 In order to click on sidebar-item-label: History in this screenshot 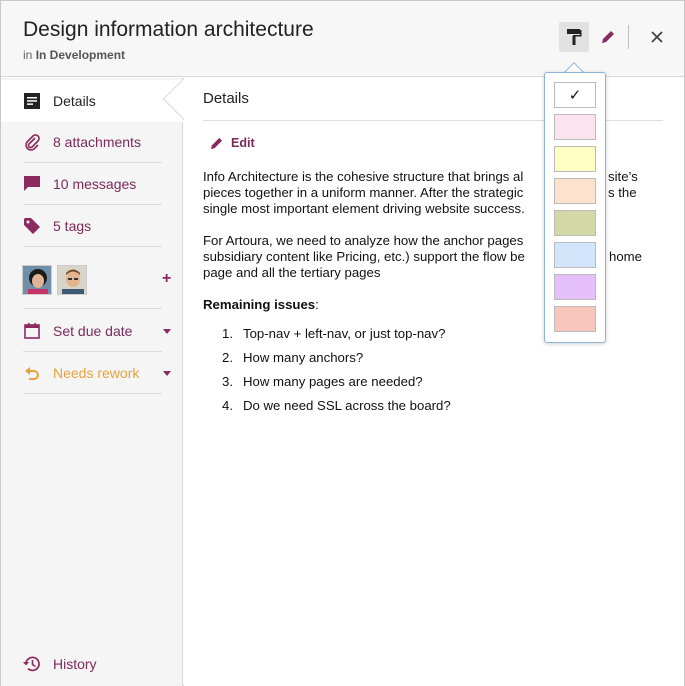, I will do `click(75, 664)`.